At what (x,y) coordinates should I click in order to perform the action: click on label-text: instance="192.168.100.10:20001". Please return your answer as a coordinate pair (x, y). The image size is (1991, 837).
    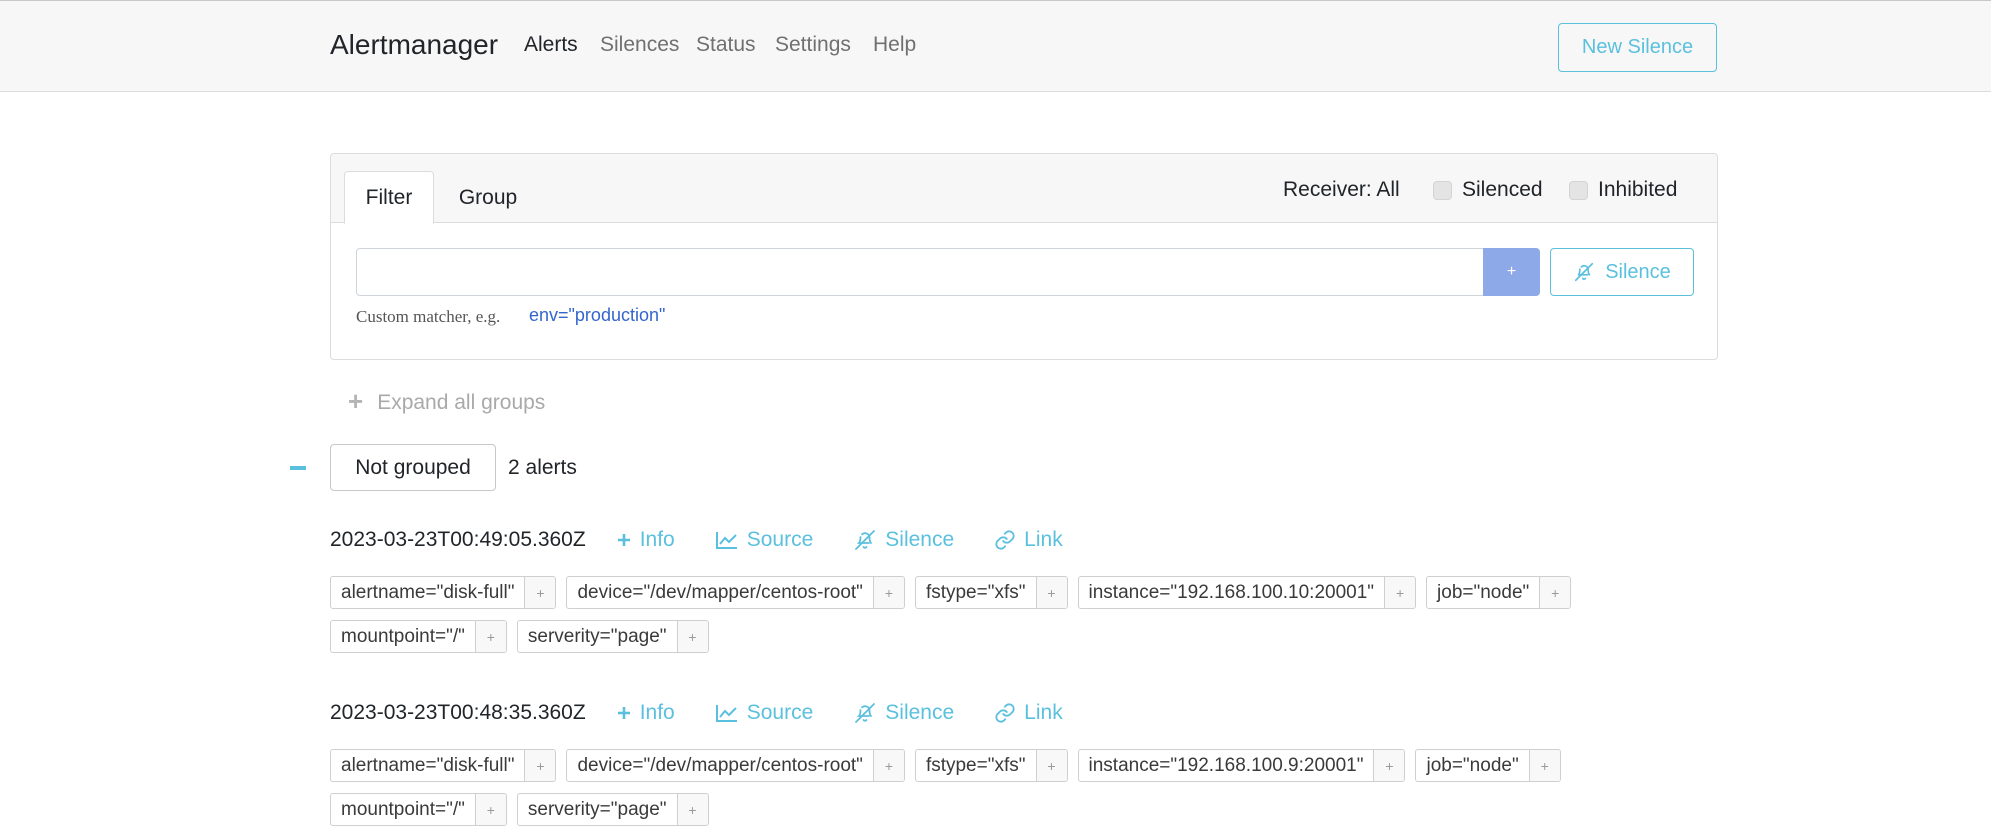
    Looking at the image, I should click on (1231, 592).